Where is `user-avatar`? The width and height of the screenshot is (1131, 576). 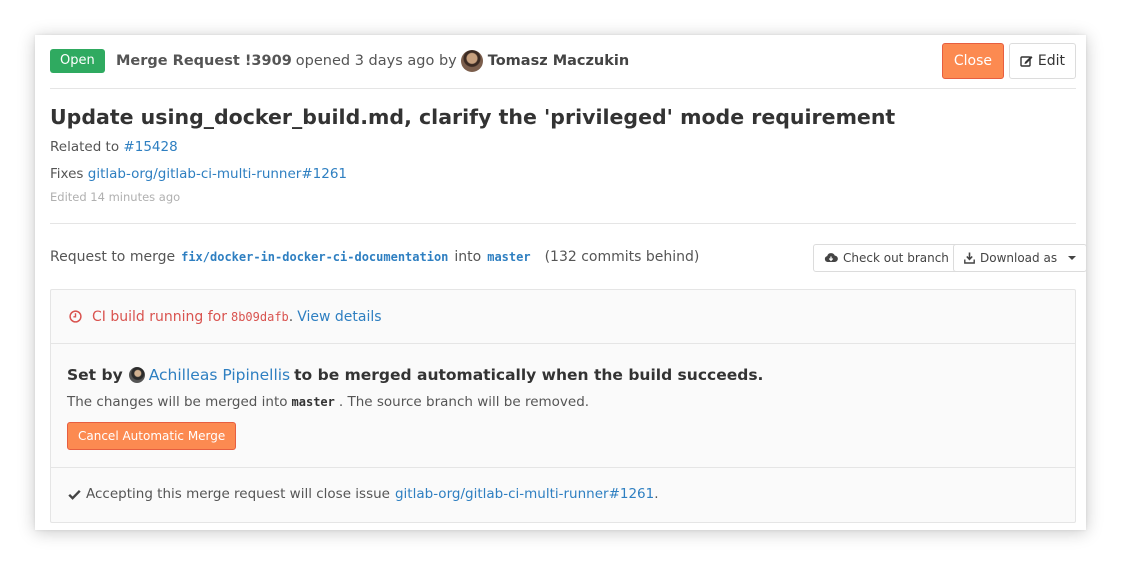 user-avatar is located at coordinates (136, 375).